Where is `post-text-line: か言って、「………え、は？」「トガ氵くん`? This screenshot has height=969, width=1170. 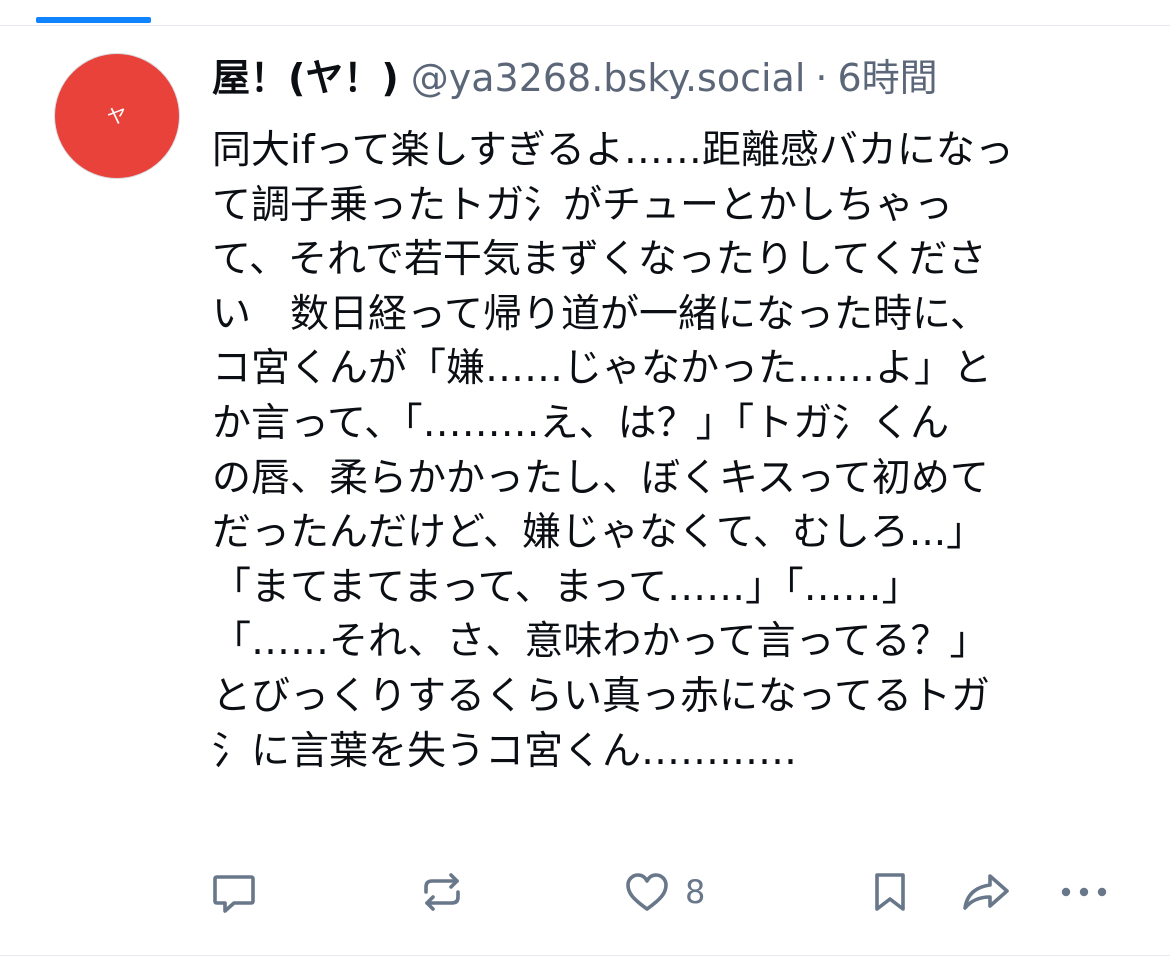 post-text-line: か言って、「………え、は？」「トガ氵くん is located at coordinates (581, 423).